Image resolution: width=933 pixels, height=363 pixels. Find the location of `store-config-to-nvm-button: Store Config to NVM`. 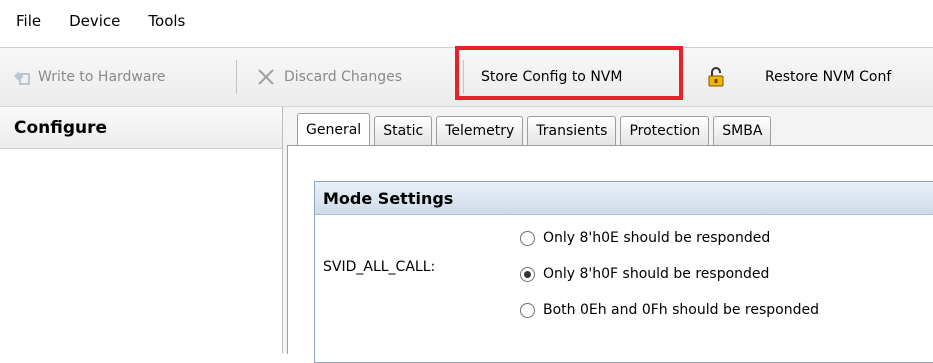

store-config-to-nvm-button: Store Config to NVM is located at coordinates (551, 77).